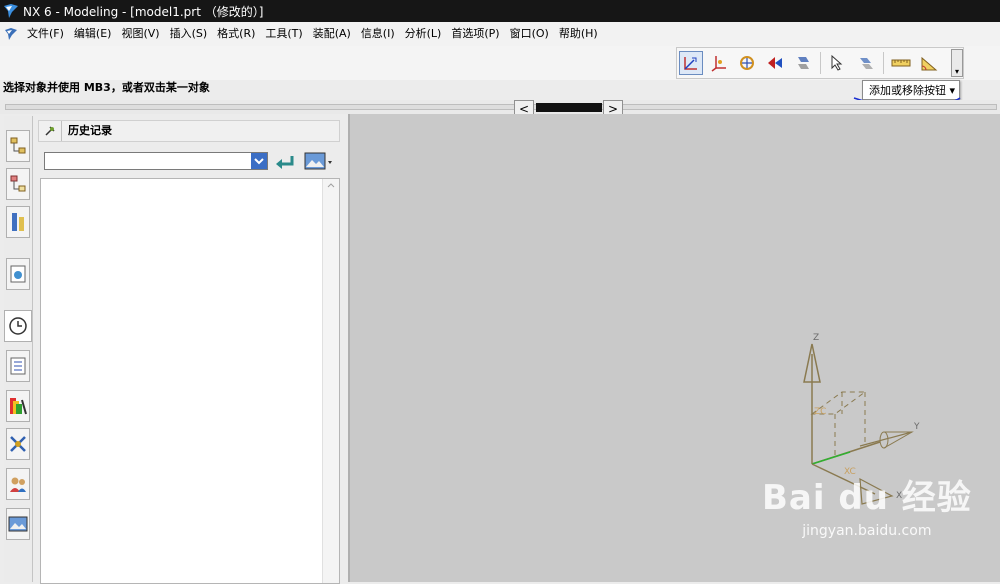 The image size is (1000, 584). I want to click on panel-title: 历史记录, so click(86, 131).